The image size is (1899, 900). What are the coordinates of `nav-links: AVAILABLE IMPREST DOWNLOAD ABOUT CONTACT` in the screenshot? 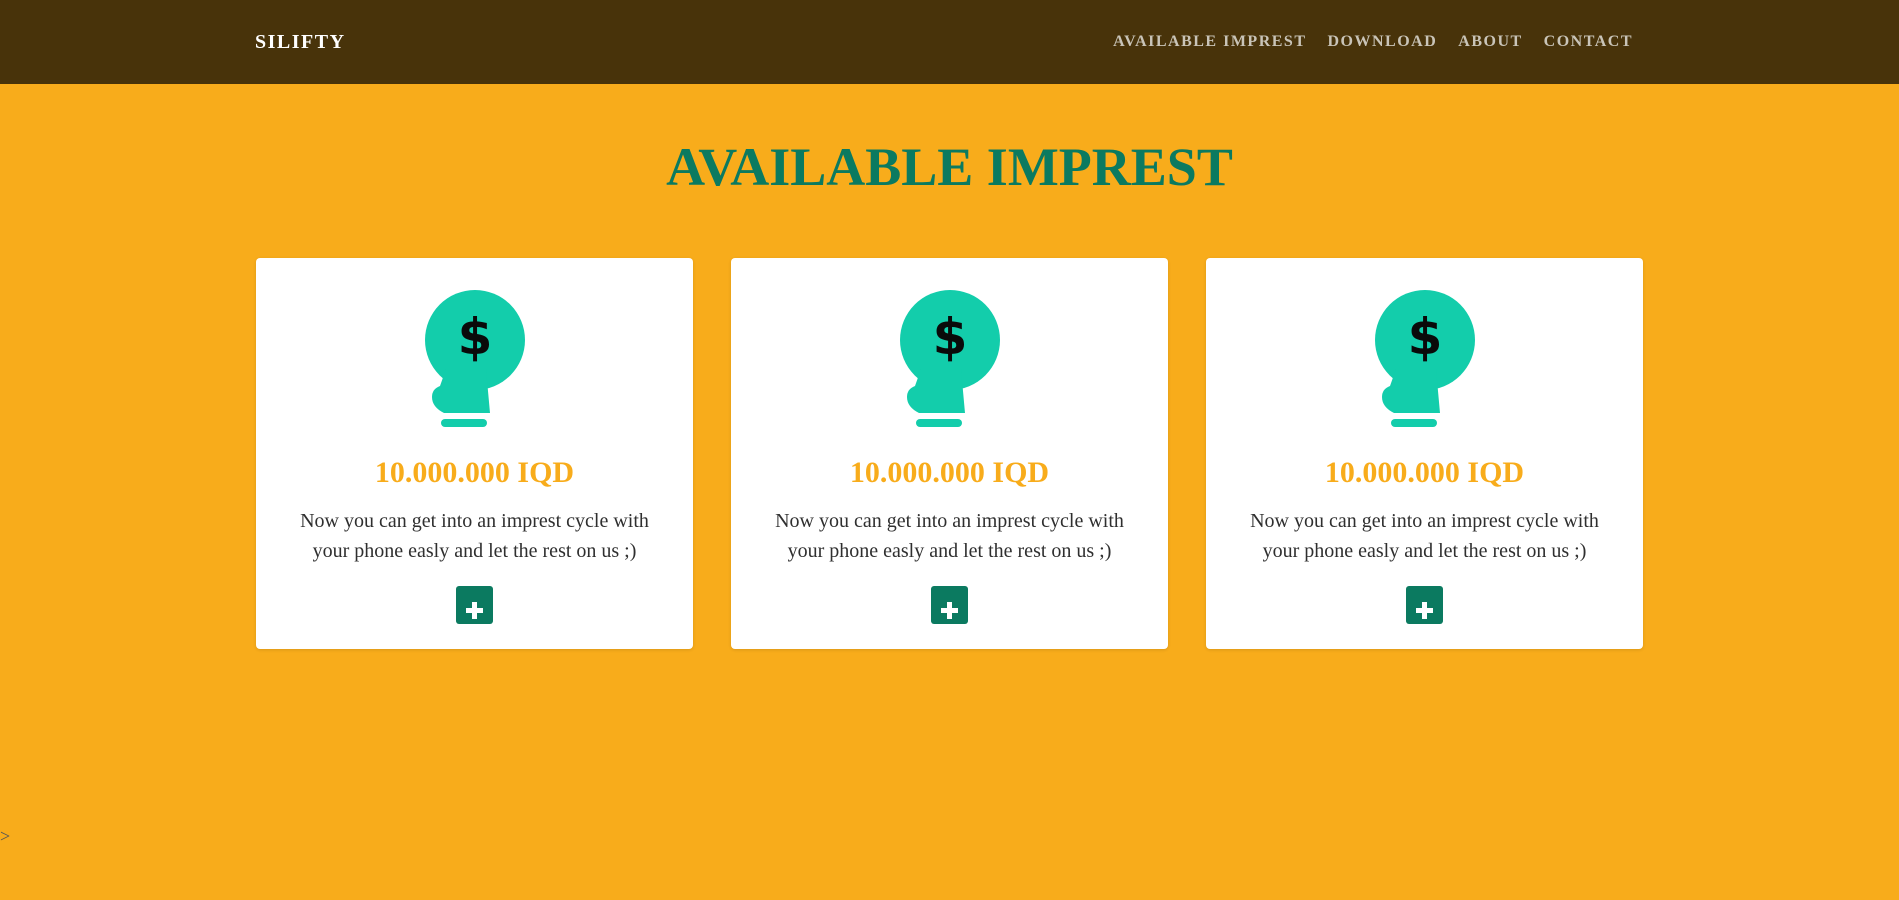 It's located at (1373, 42).